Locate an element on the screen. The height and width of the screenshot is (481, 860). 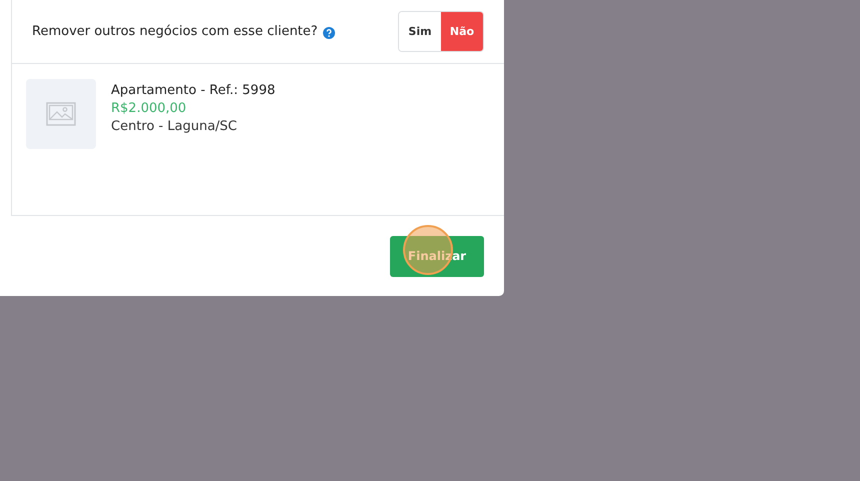
help-icon is located at coordinates (328, 32).